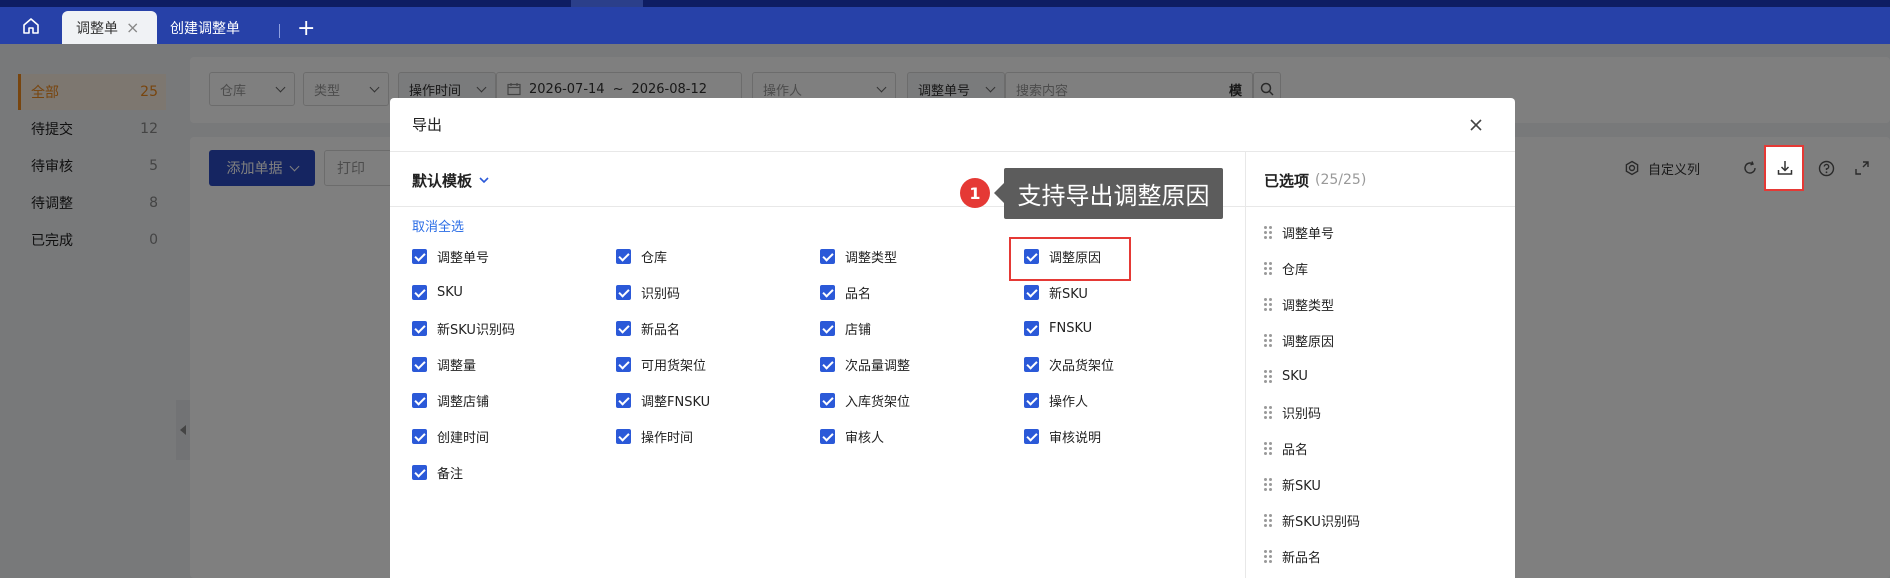 The height and width of the screenshot is (578, 1890). I want to click on field-checkbox: 调整单号, so click(450, 256).